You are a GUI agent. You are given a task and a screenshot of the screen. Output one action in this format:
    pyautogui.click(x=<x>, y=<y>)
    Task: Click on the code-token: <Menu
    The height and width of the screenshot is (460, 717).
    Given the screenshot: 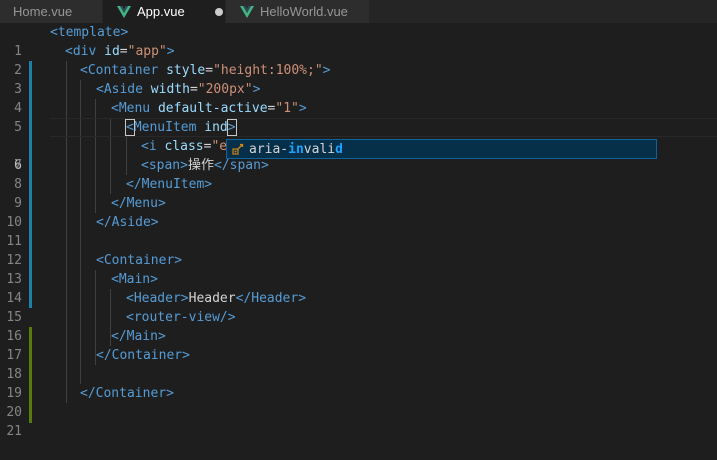 What is the action you would take?
    pyautogui.click(x=131, y=108)
    